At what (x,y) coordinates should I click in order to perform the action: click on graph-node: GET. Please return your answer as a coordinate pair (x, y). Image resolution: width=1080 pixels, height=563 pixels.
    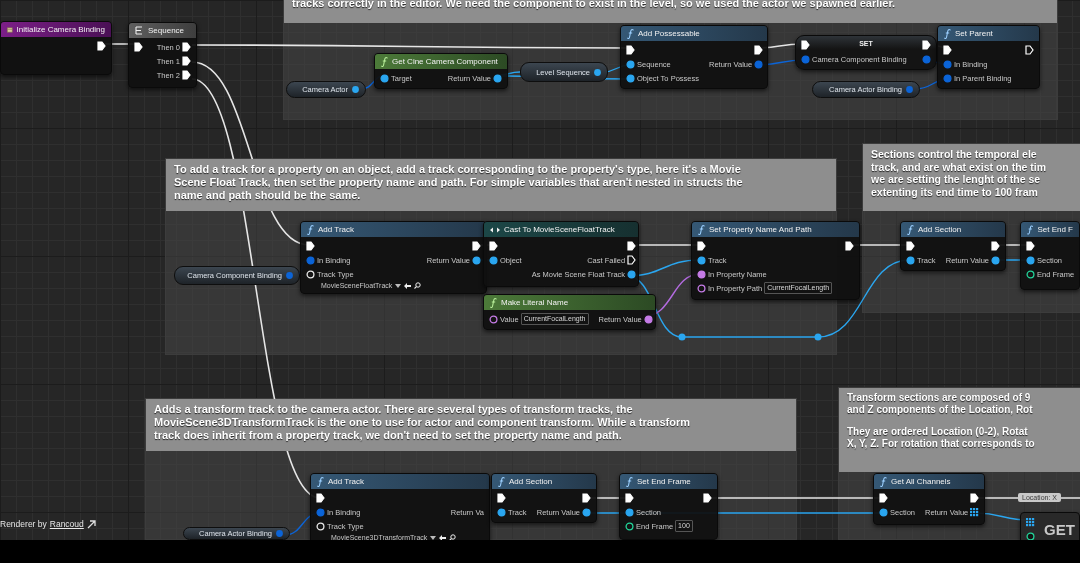
    Looking at the image, I should click on (1050, 526).